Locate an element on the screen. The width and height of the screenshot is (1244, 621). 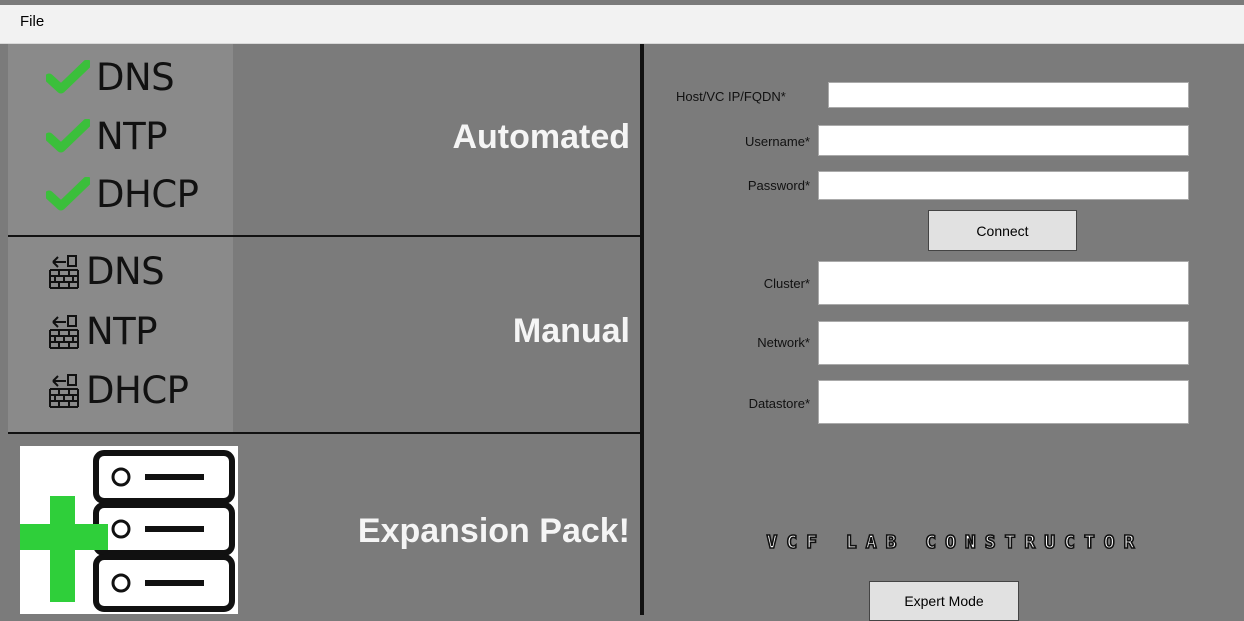
manual-item-label: DNS is located at coordinates (125, 271).